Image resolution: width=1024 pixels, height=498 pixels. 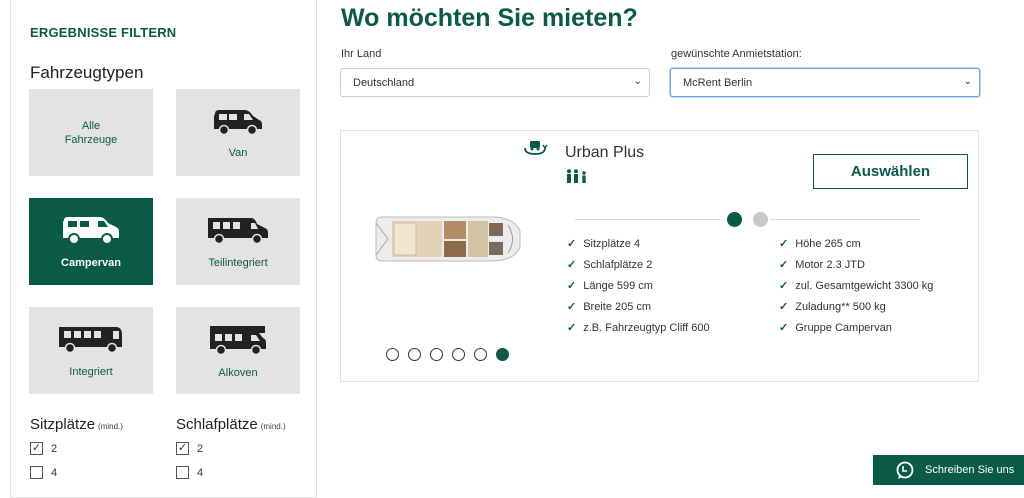 What do you see at coordinates (610, 286) in the screenshot?
I see `spec-item: ✓ Länge 599 cm` at bounding box center [610, 286].